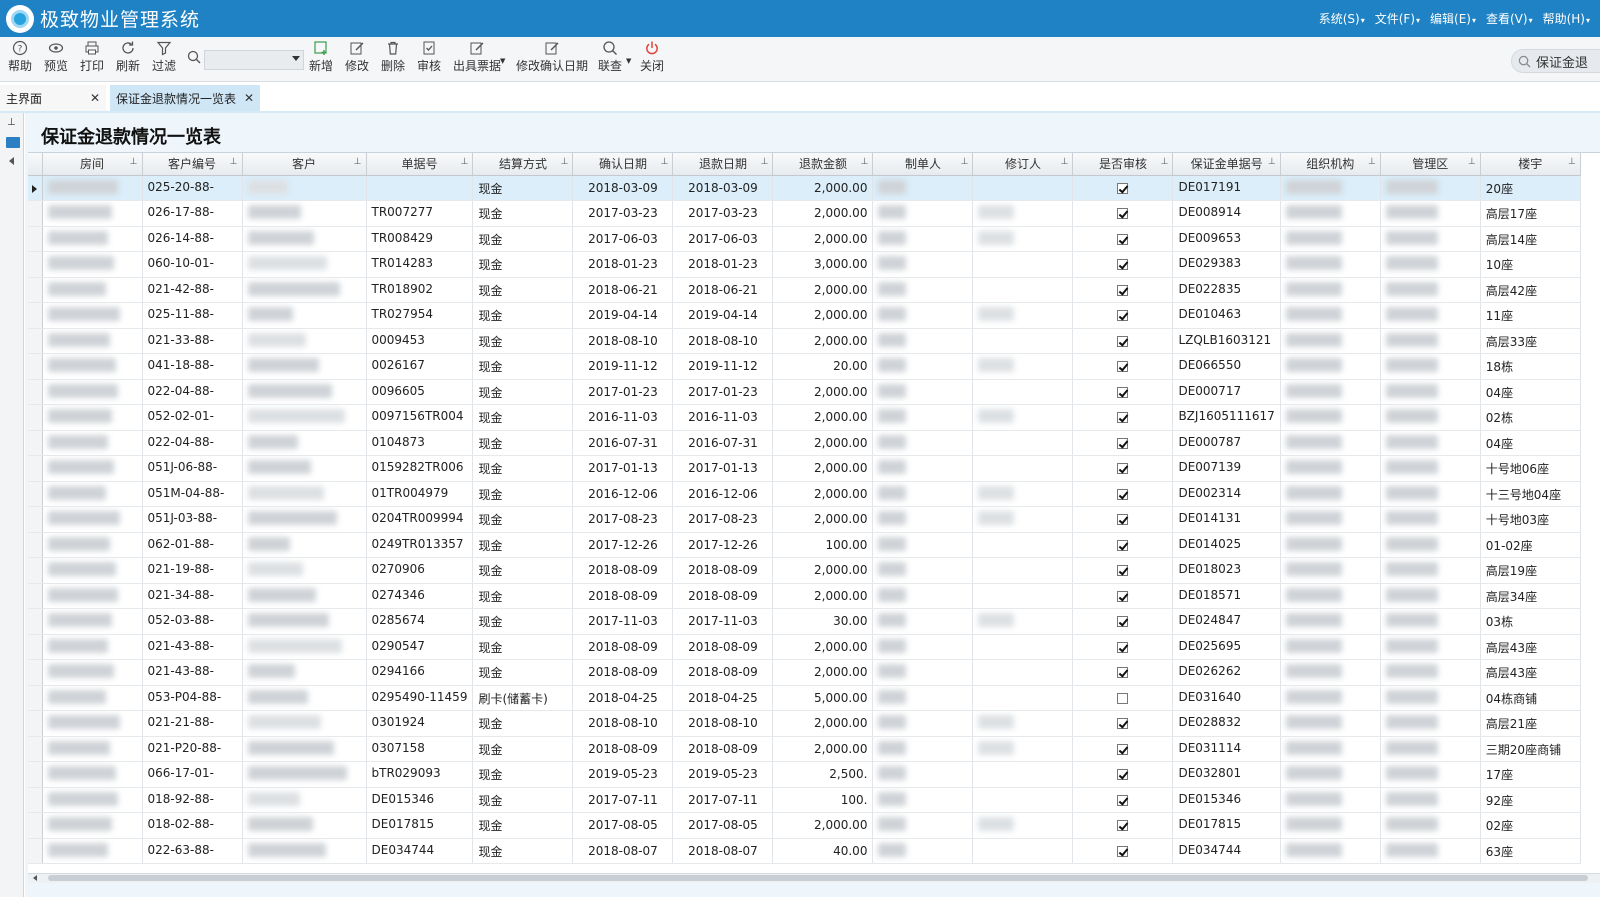 This screenshot has width=1600, height=897. What do you see at coordinates (11, 122) in the screenshot?
I see `pin-icon: ⊥` at bounding box center [11, 122].